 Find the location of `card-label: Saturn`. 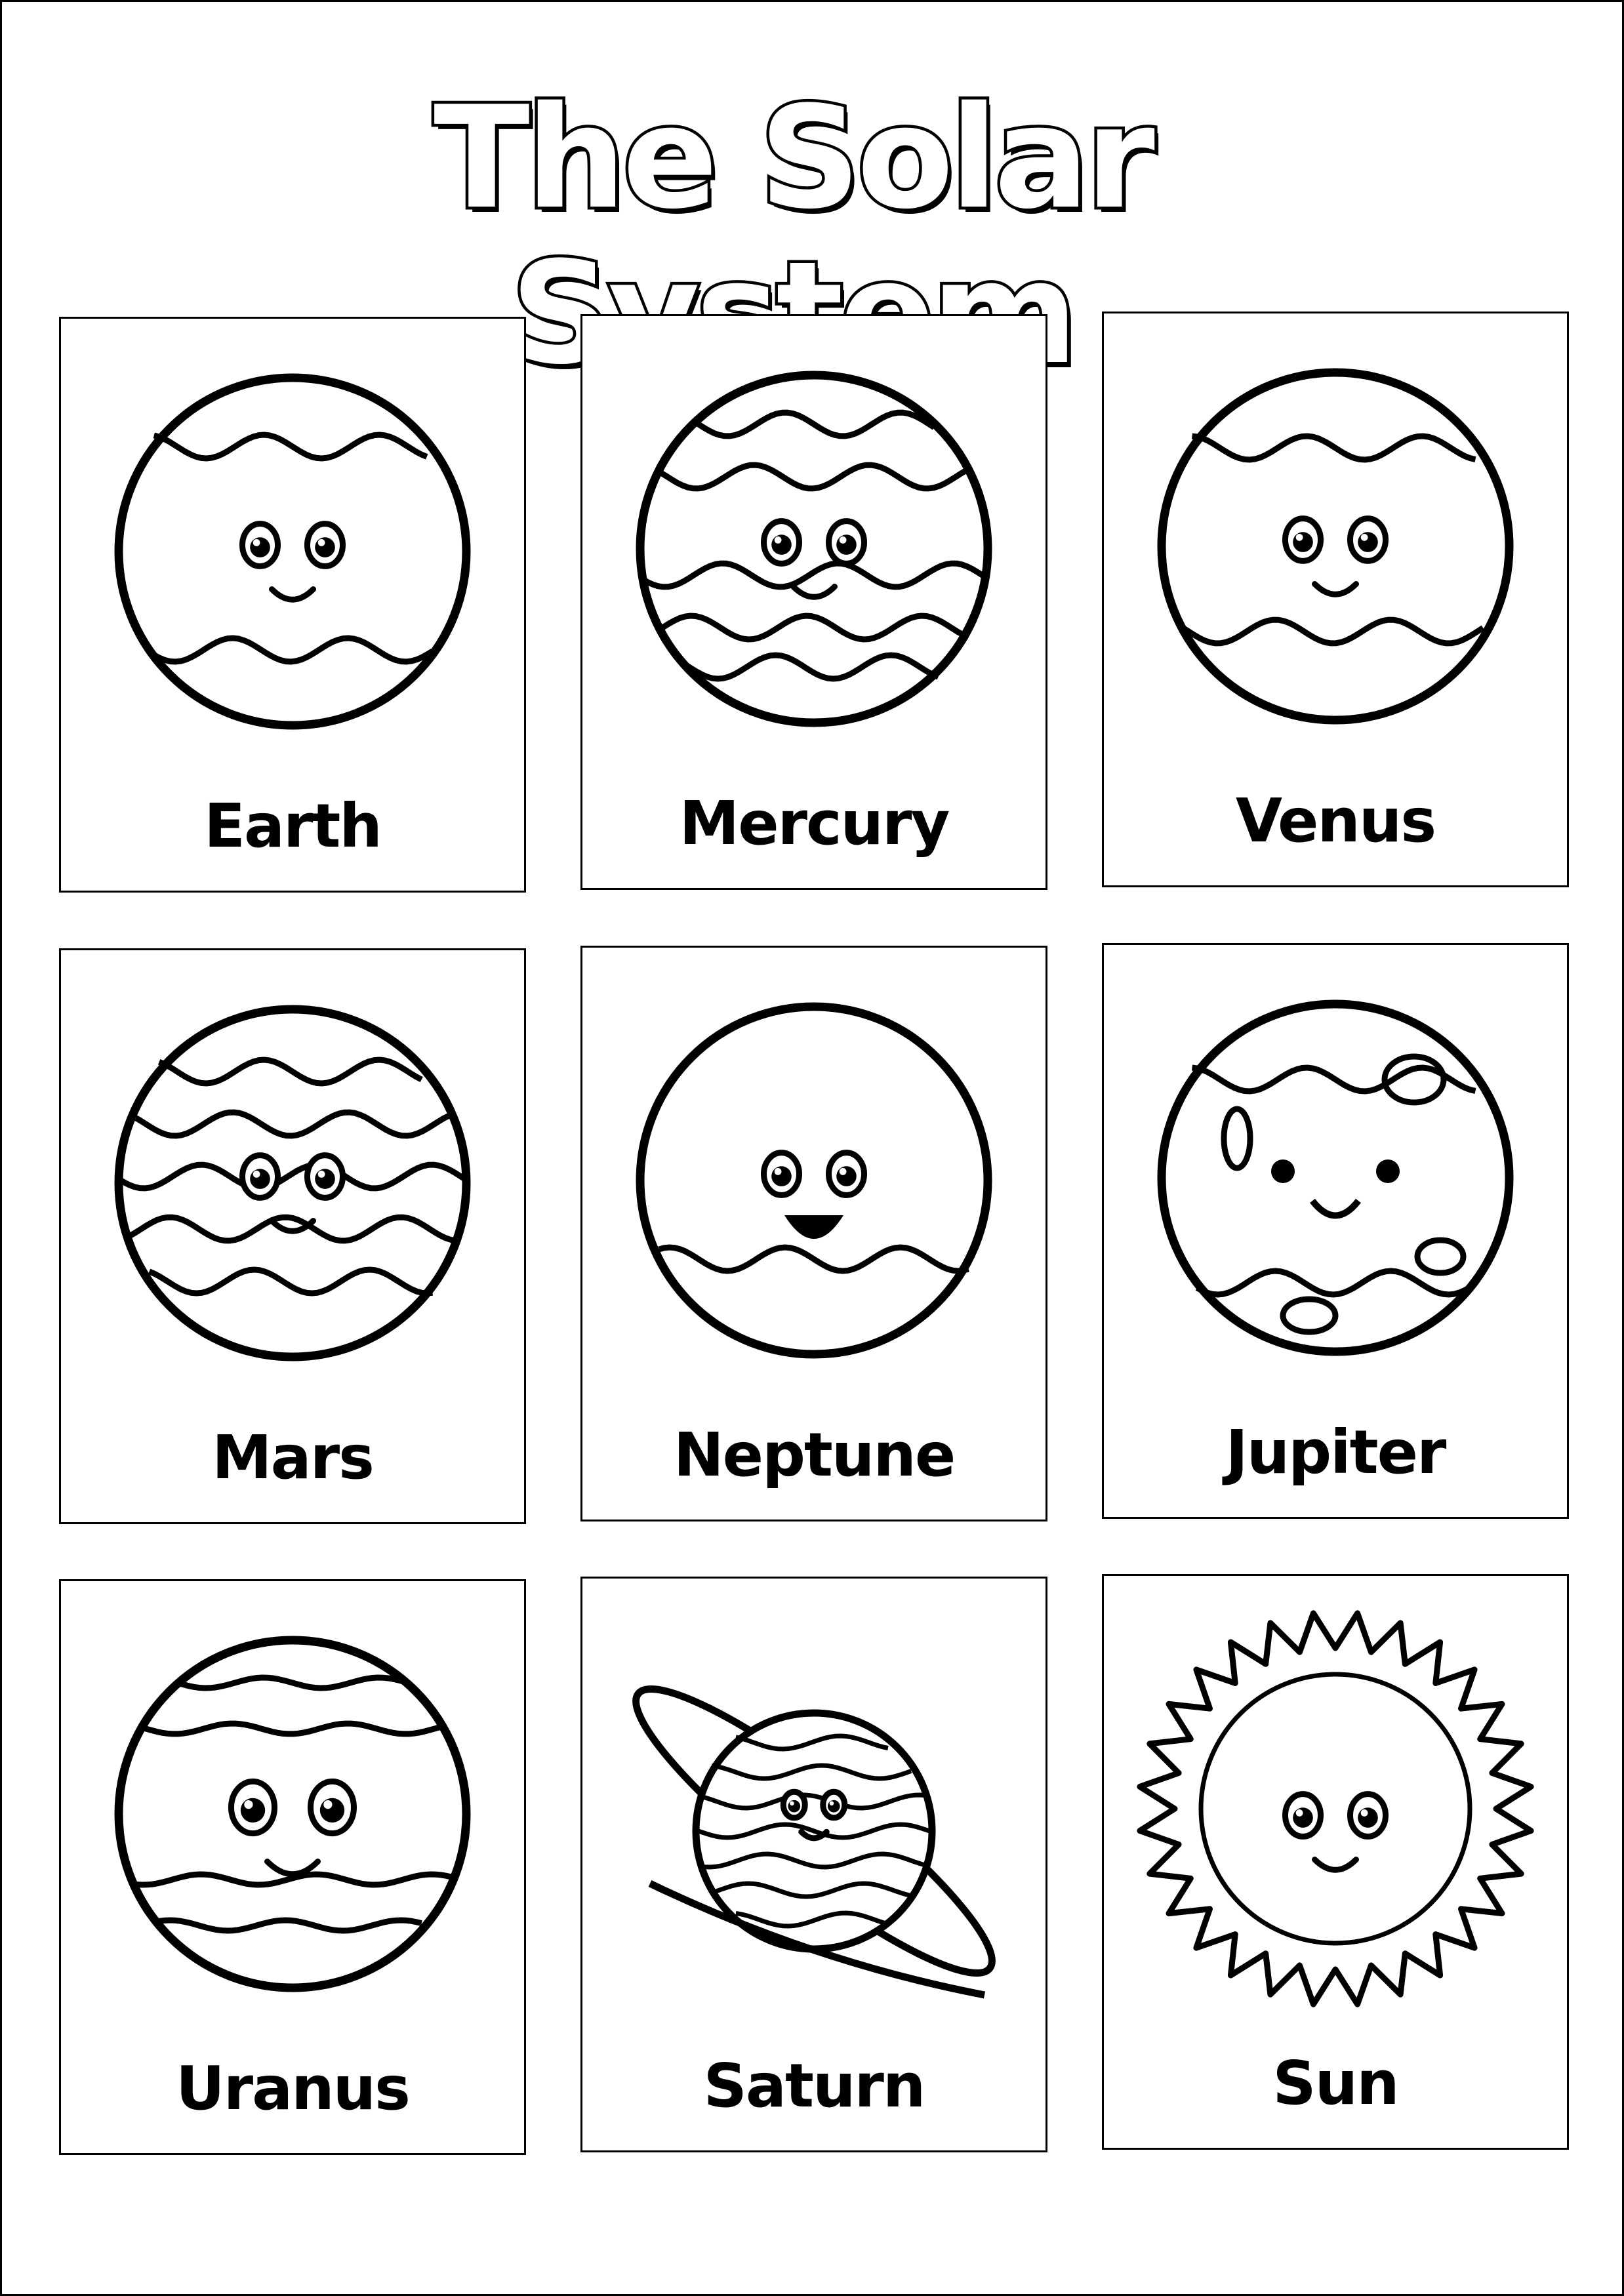

card-label: Saturn is located at coordinates (815, 2086).